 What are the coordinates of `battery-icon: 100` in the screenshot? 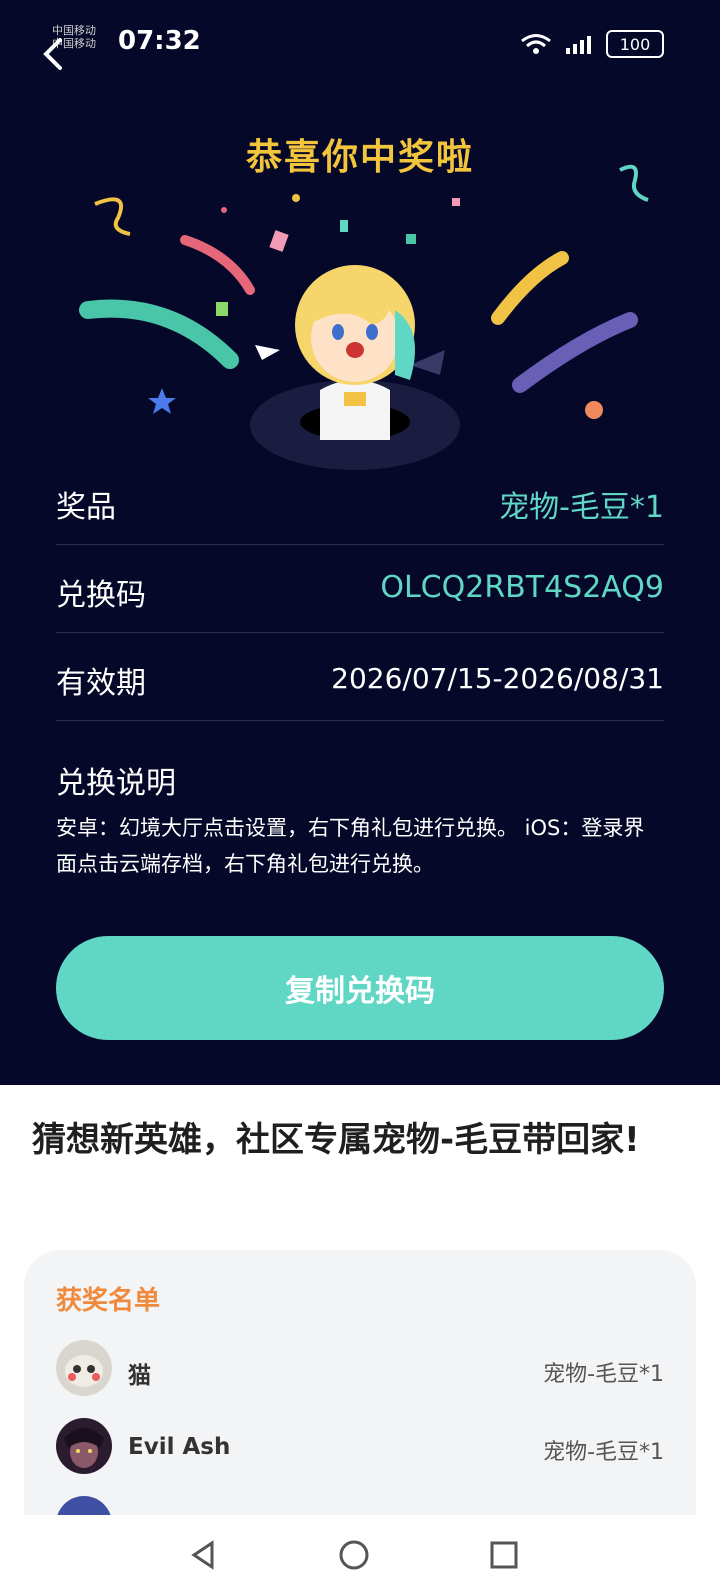 It's located at (635, 44).